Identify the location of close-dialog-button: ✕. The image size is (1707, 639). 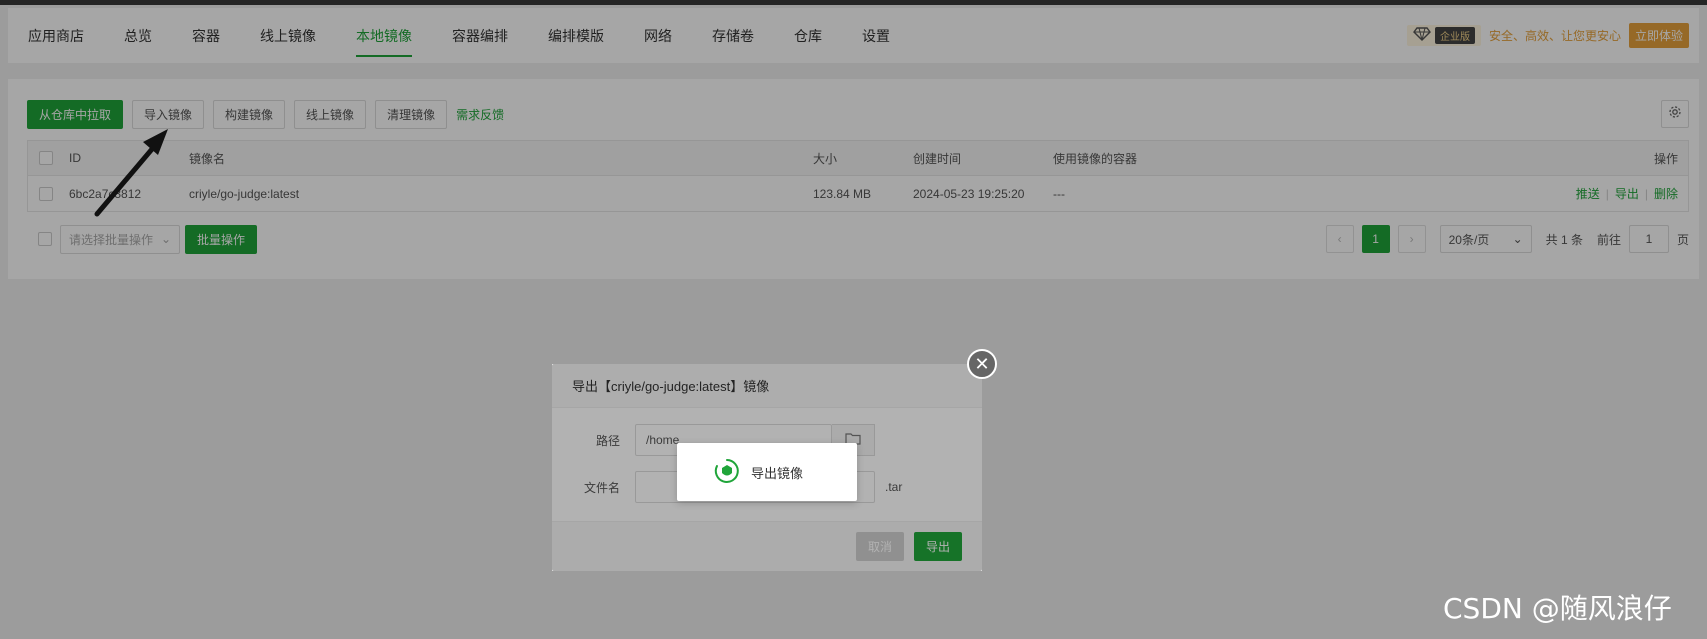
(982, 364).